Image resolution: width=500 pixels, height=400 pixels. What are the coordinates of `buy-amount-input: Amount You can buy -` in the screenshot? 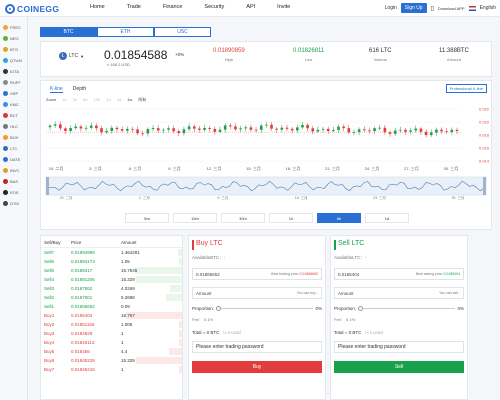 It's located at (257, 293).